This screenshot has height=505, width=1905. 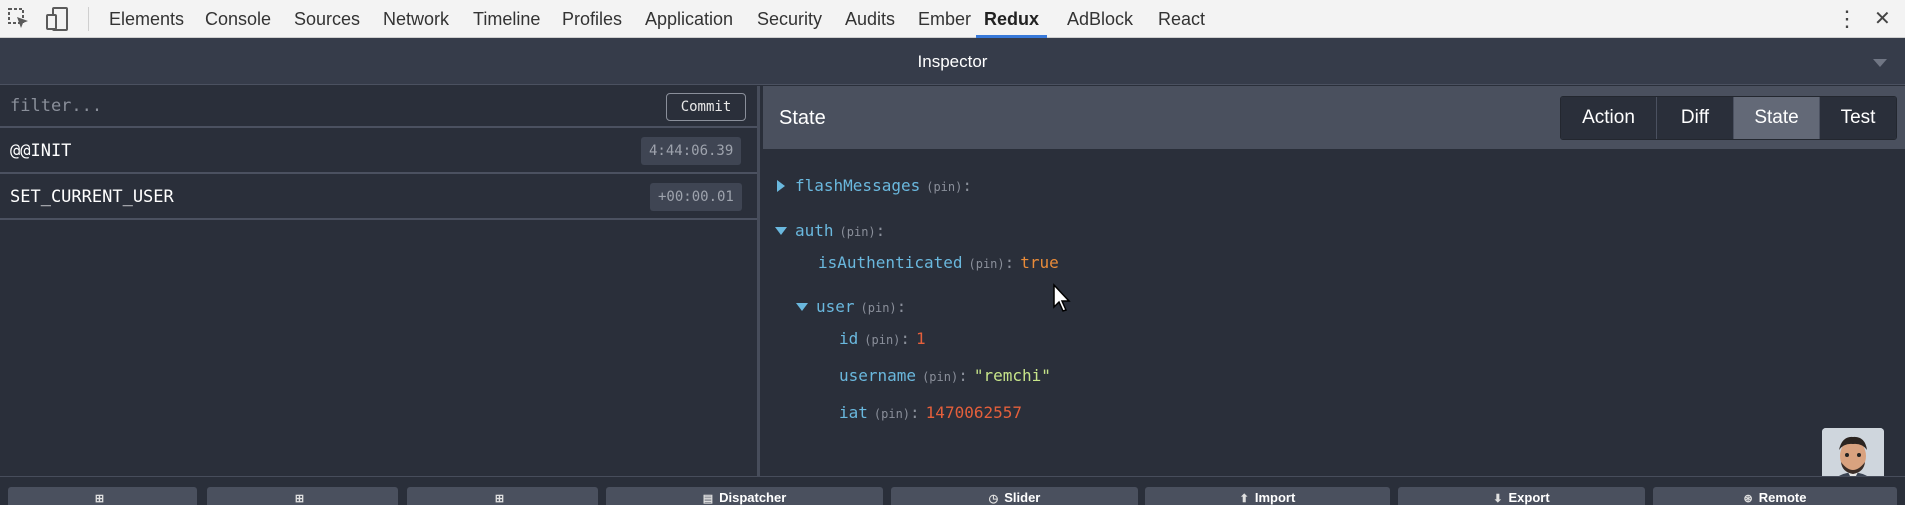 What do you see at coordinates (993, 499) in the screenshot?
I see `clock-icon: ◷` at bounding box center [993, 499].